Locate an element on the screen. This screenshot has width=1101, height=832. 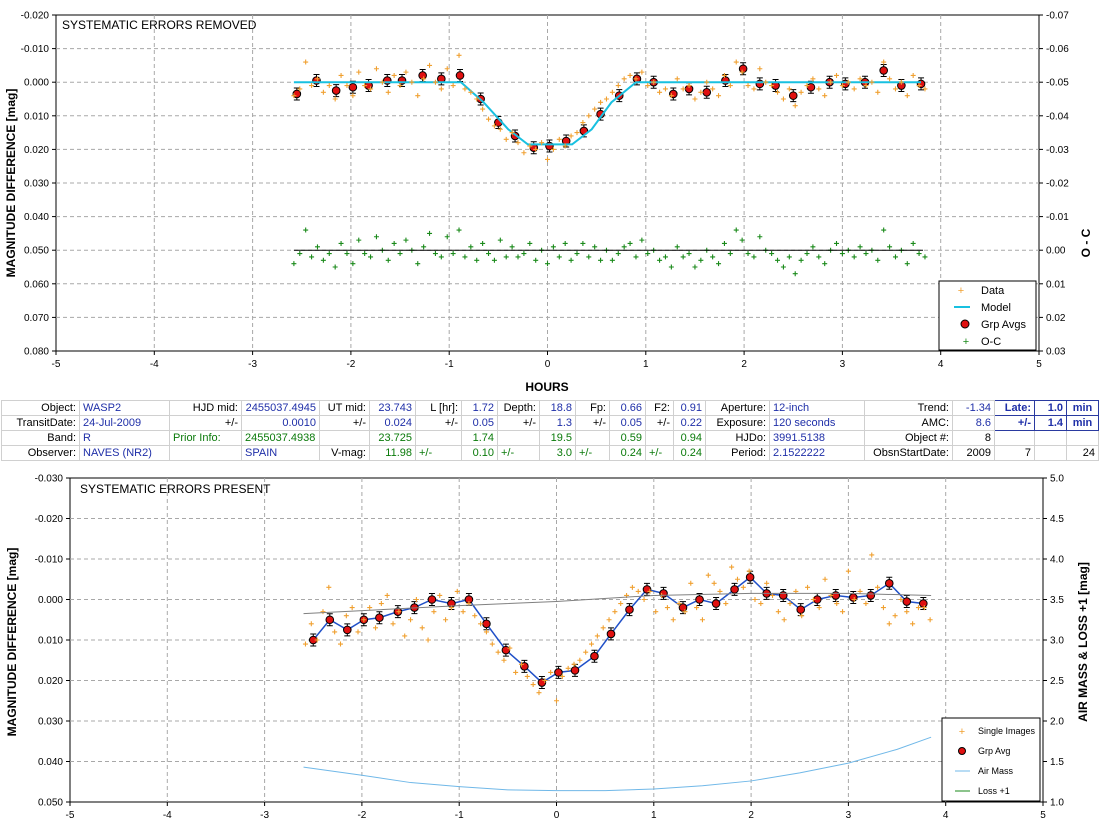
bottom-y-axis-label: MAGNITUDE DIFFERENCE [mag] is located at coordinates (12, 642).